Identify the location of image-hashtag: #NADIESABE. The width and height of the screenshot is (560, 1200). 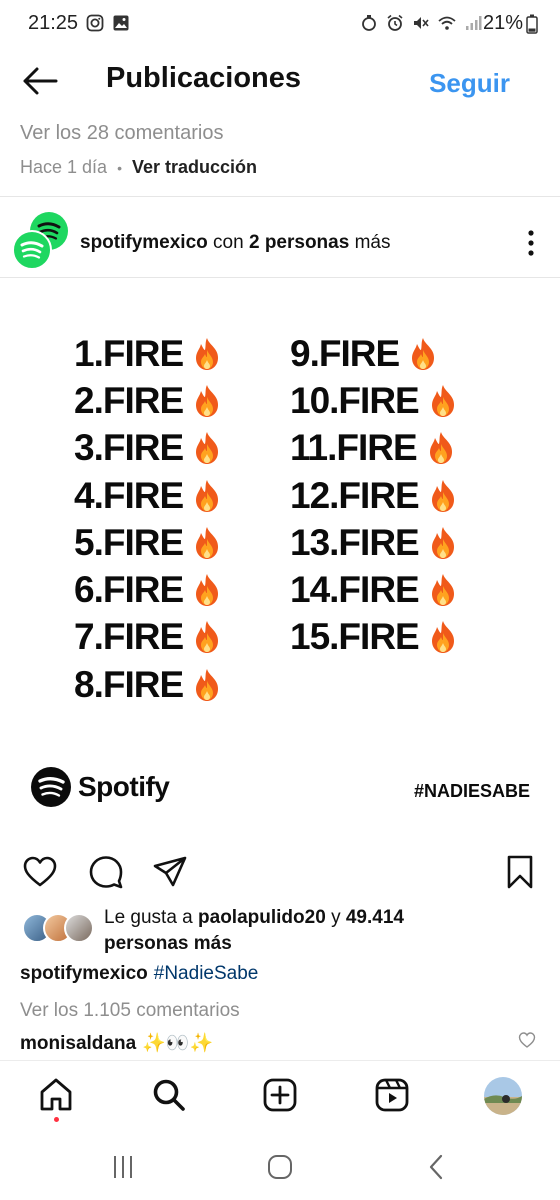
(471, 791).